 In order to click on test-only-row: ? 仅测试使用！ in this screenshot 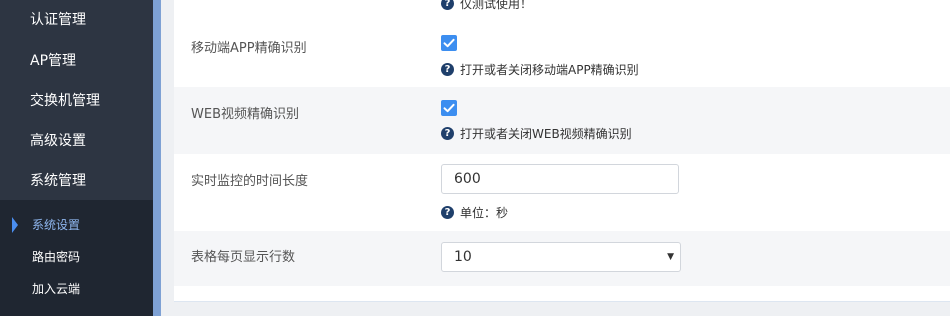, I will do `click(562, 10)`.